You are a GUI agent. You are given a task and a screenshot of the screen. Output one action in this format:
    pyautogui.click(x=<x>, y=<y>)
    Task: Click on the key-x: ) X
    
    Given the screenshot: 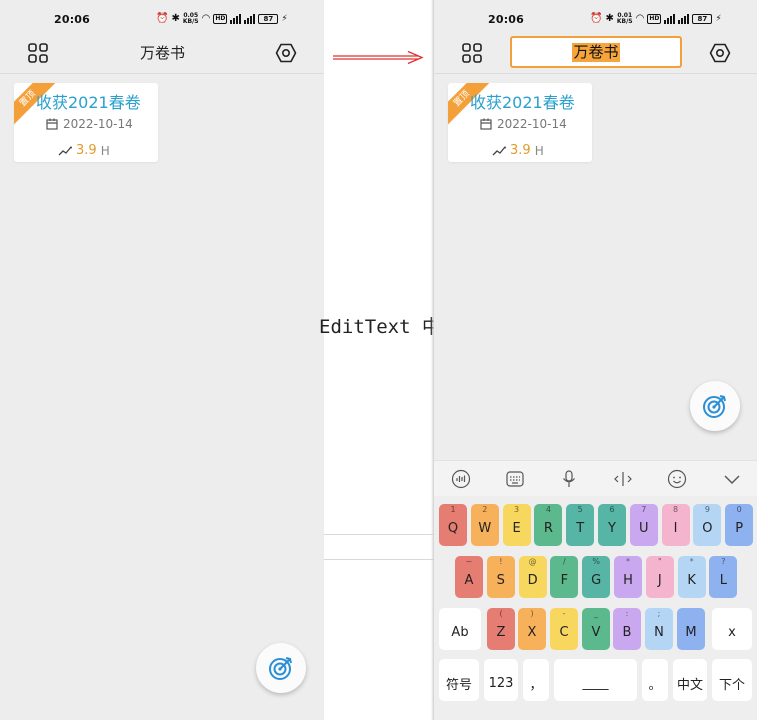 What is the action you would take?
    pyautogui.click(x=532, y=629)
    